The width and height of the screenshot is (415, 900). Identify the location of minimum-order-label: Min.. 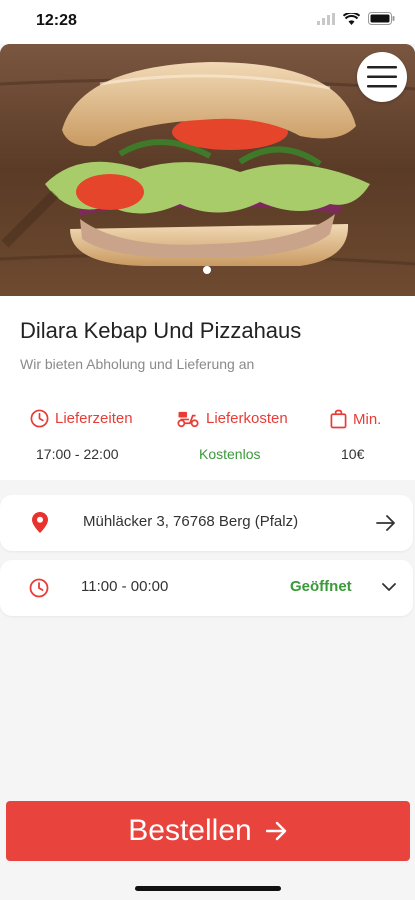
(367, 419).